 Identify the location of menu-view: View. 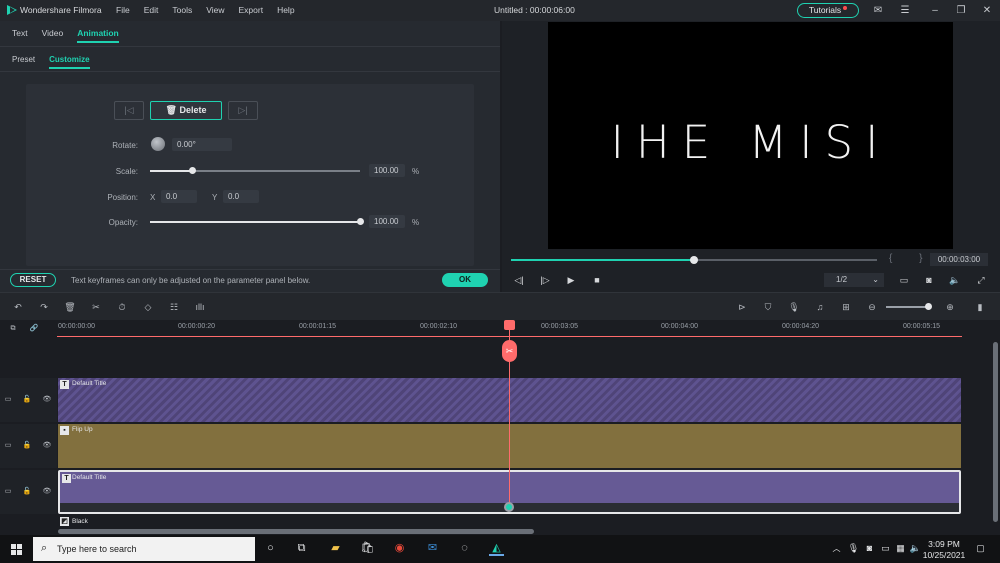
(215, 10).